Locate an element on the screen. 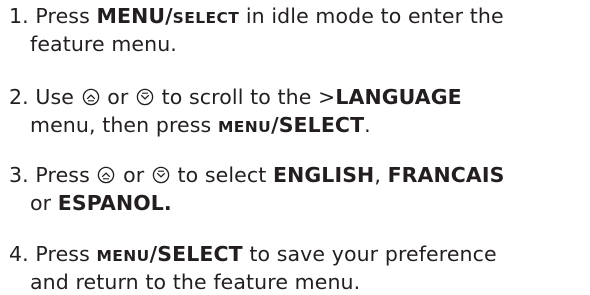 Image resolution: width=590 pixels, height=295 pixels. step-text: feature menu. is located at coordinates (103, 44).